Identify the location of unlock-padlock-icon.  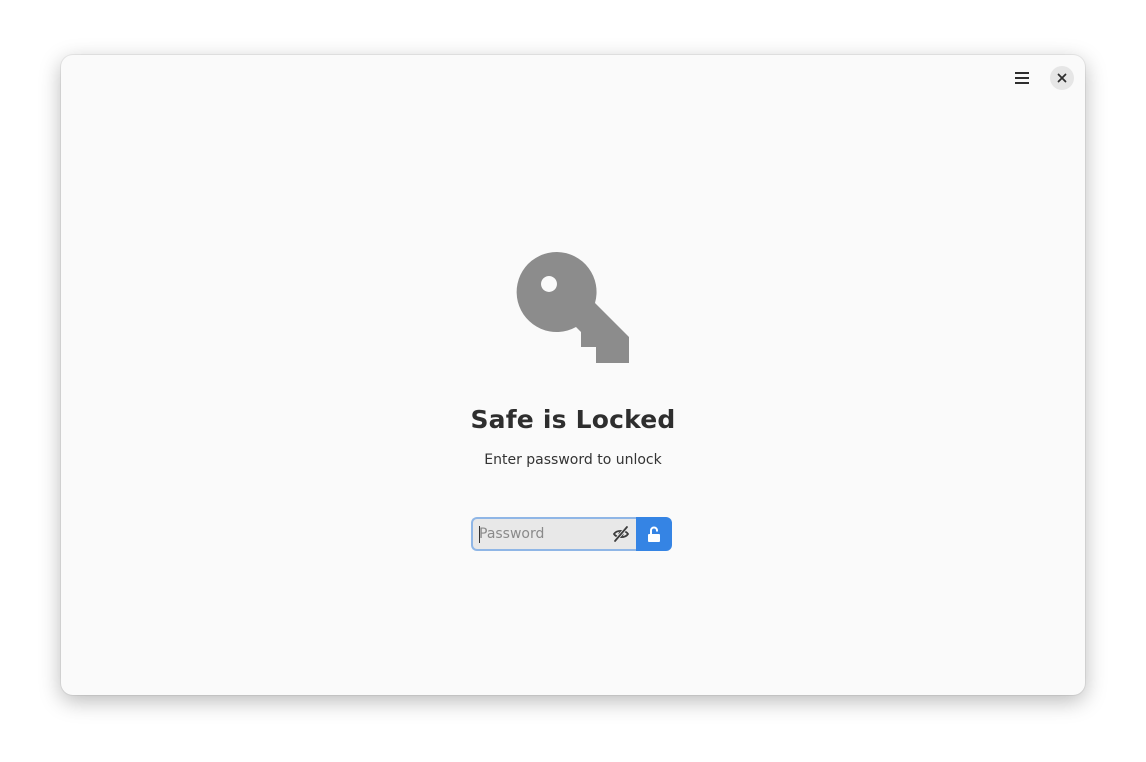
(654, 534).